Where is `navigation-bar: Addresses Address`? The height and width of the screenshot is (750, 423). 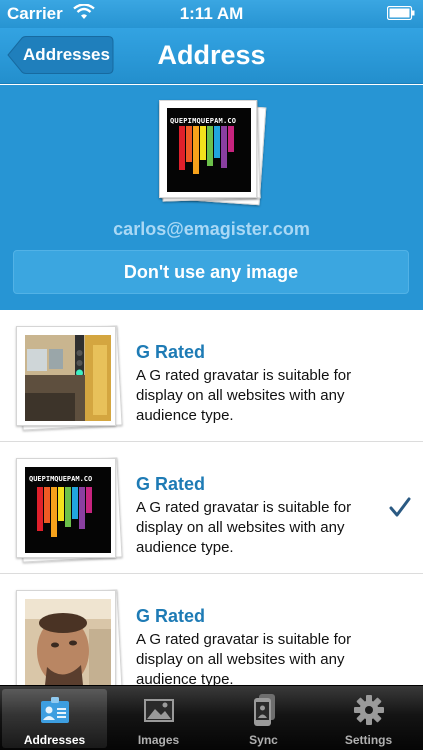 navigation-bar: Addresses Address is located at coordinates (211, 56).